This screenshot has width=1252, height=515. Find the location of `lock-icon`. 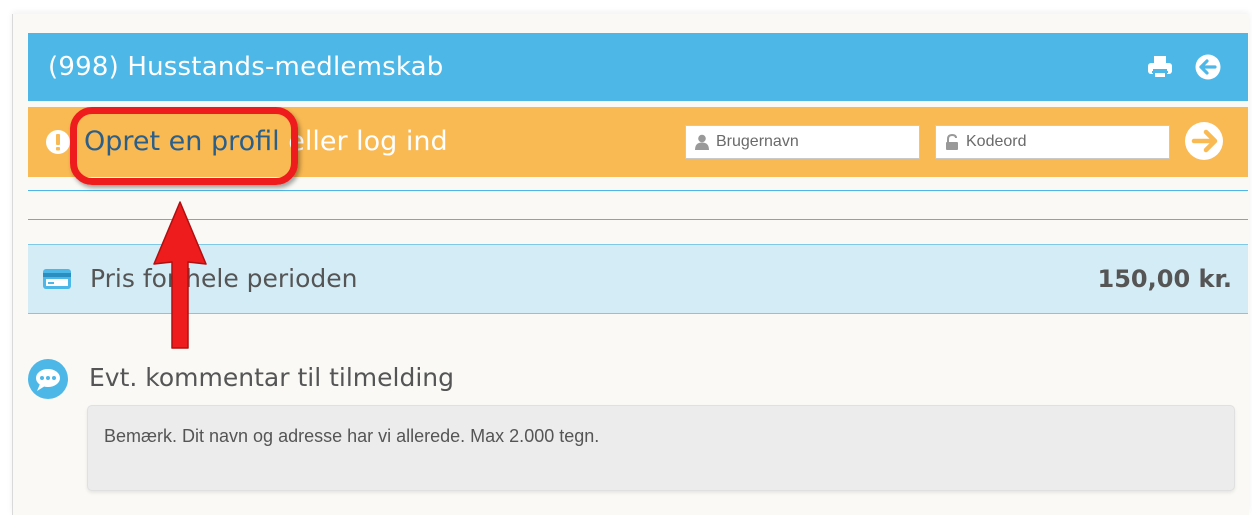

lock-icon is located at coordinates (952, 142).